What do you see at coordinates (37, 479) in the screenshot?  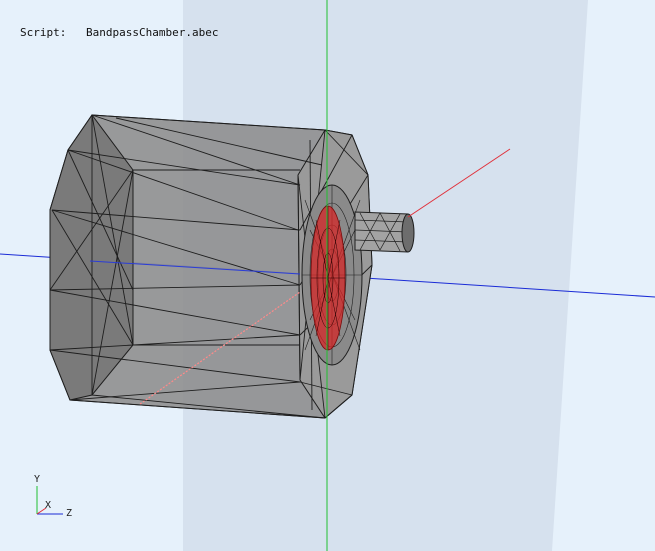 I see `triad-y-label: Y` at bounding box center [37, 479].